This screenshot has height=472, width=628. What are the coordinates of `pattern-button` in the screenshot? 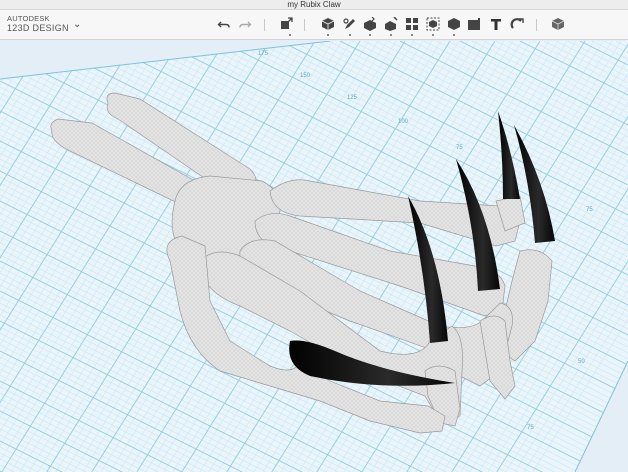 It's located at (412, 24).